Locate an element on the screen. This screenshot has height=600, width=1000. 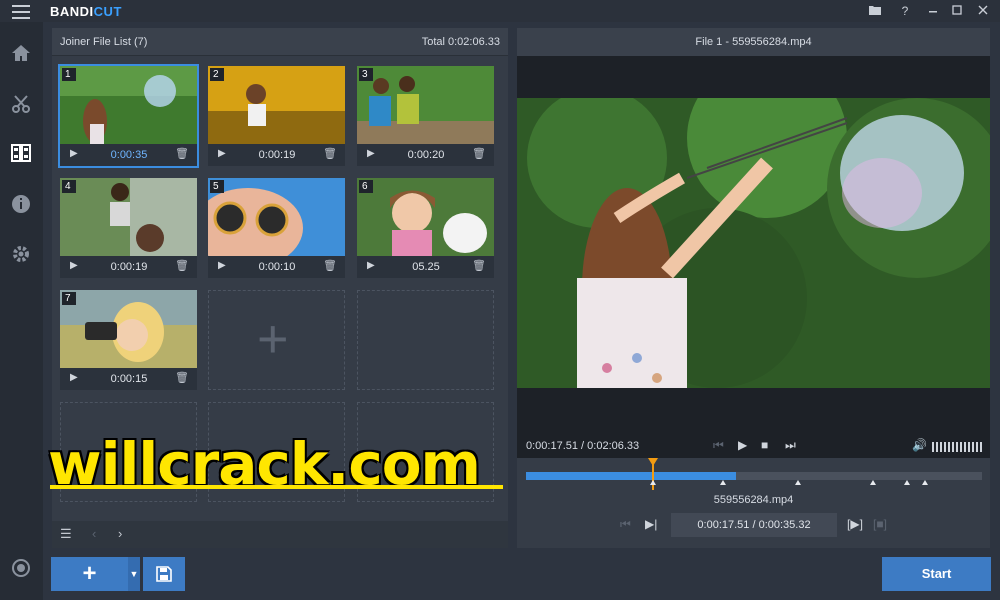
tile-number: 6 is located at coordinates (366, 186).